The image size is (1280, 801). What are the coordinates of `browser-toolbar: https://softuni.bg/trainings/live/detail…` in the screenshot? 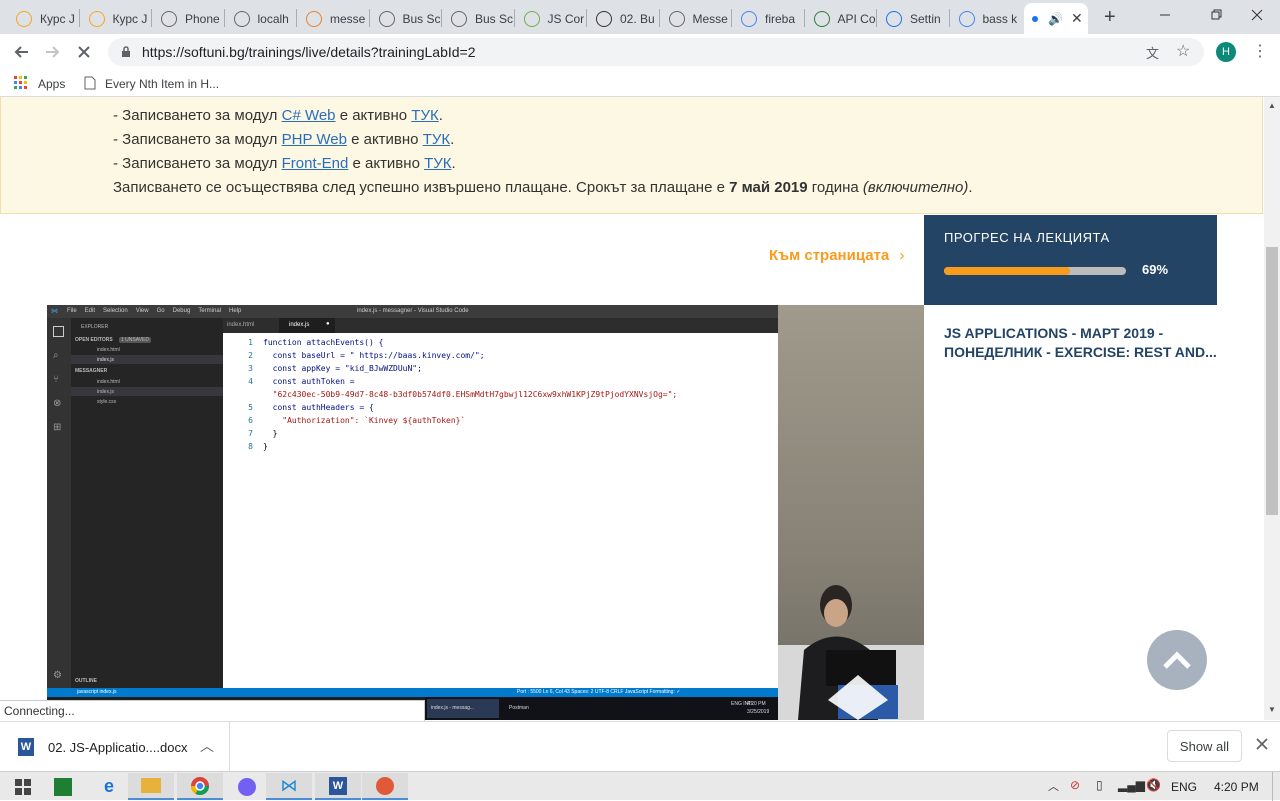 It's located at (640, 52).